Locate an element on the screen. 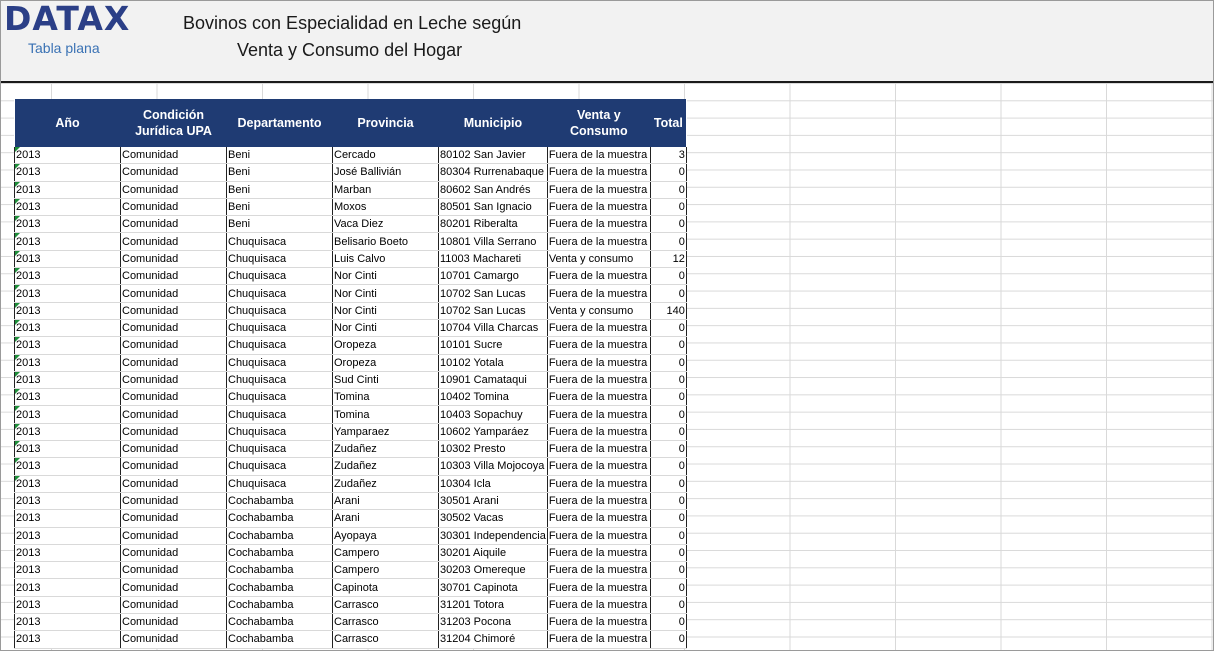 This screenshot has width=1214, height=651. municipality-cell: 10801 Villa Serrano is located at coordinates (493, 241).